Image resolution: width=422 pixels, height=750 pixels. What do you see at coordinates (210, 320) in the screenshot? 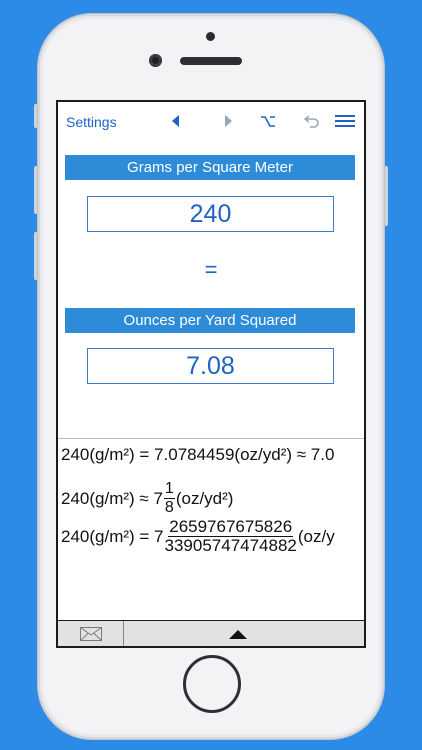
I see `to-unit-selector: Ounces per Yard Squared` at bounding box center [210, 320].